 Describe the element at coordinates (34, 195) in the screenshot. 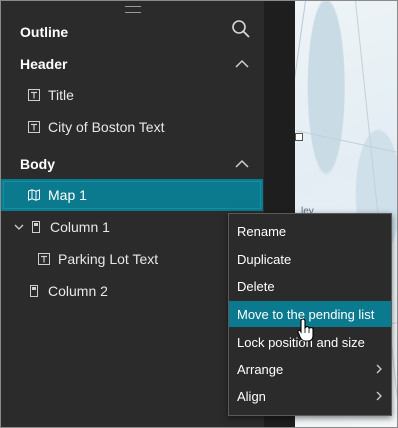

I see `map-frame-icon` at that location.